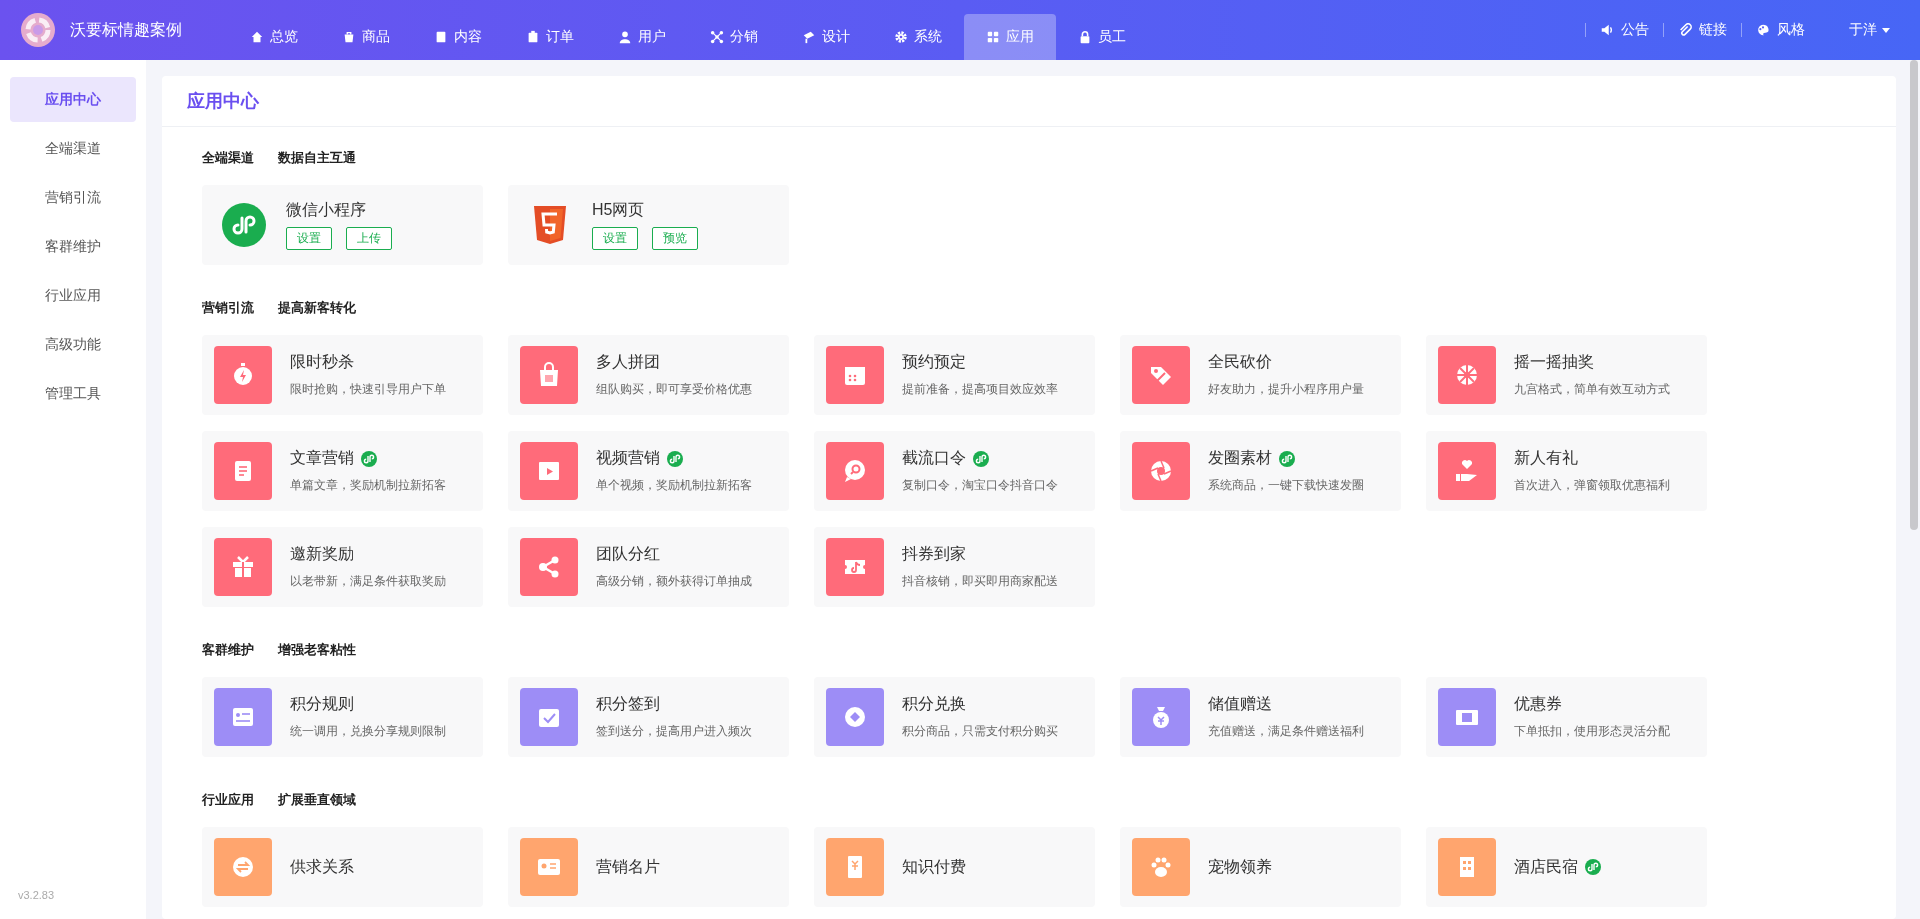  I want to click on user-menu: 于洋, so click(1869, 30).